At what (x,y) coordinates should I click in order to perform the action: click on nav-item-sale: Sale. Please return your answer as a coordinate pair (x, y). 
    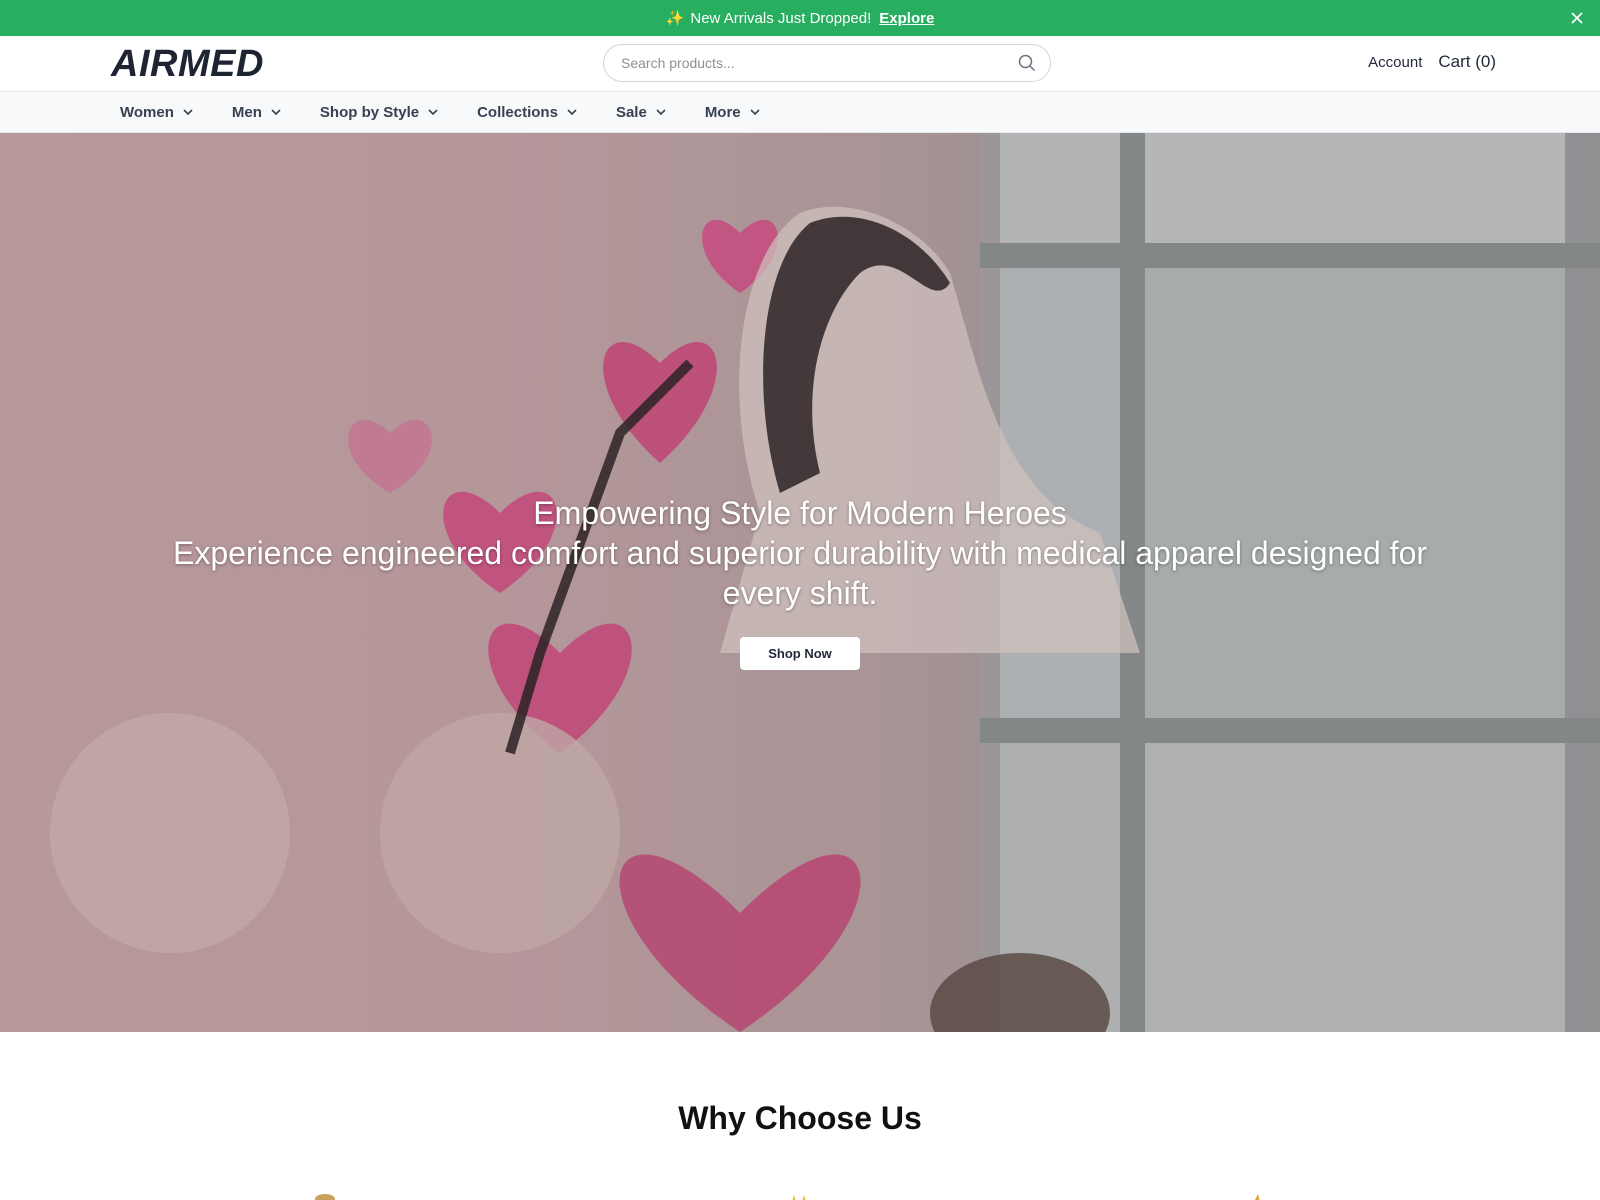
    Looking at the image, I should click on (641, 112).